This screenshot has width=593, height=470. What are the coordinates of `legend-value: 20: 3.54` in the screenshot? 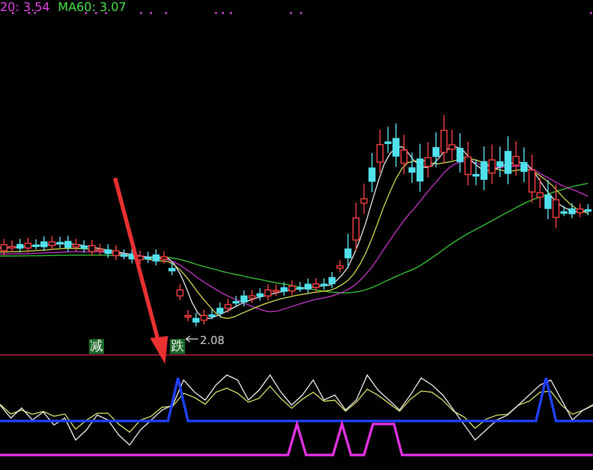 It's located at (25, 7).